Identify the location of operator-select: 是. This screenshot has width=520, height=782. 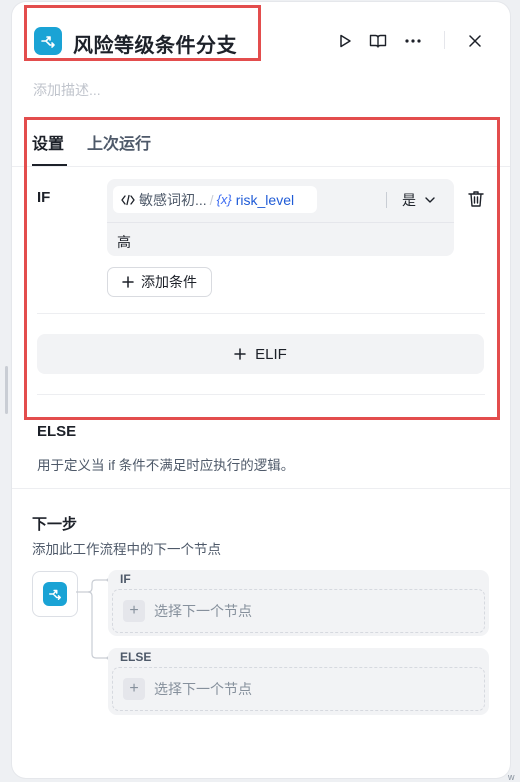
(418, 200).